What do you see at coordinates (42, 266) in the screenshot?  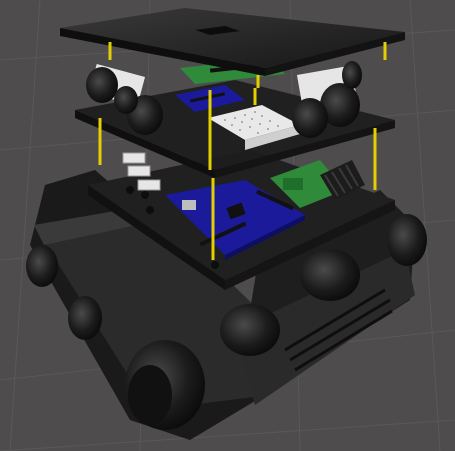 I see `wheel-front-left` at bounding box center [42, 266].